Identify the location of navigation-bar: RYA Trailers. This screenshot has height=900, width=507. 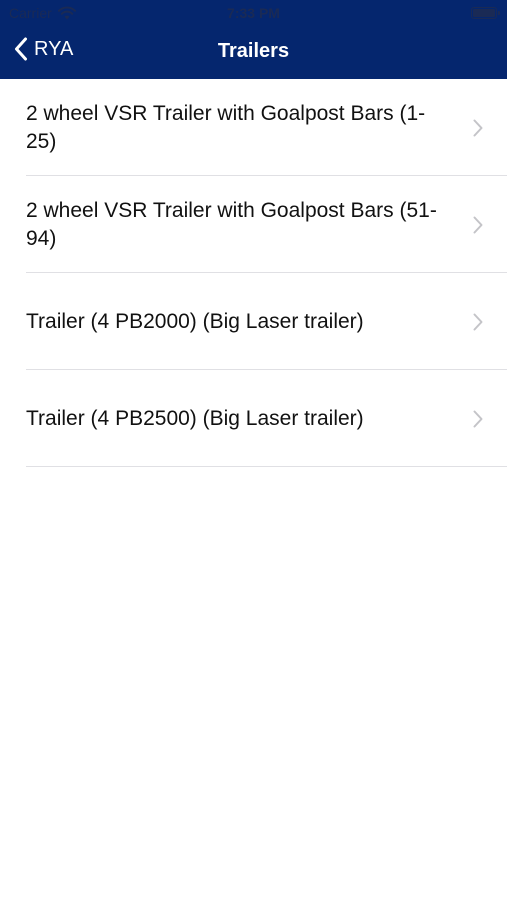
(253, 52).